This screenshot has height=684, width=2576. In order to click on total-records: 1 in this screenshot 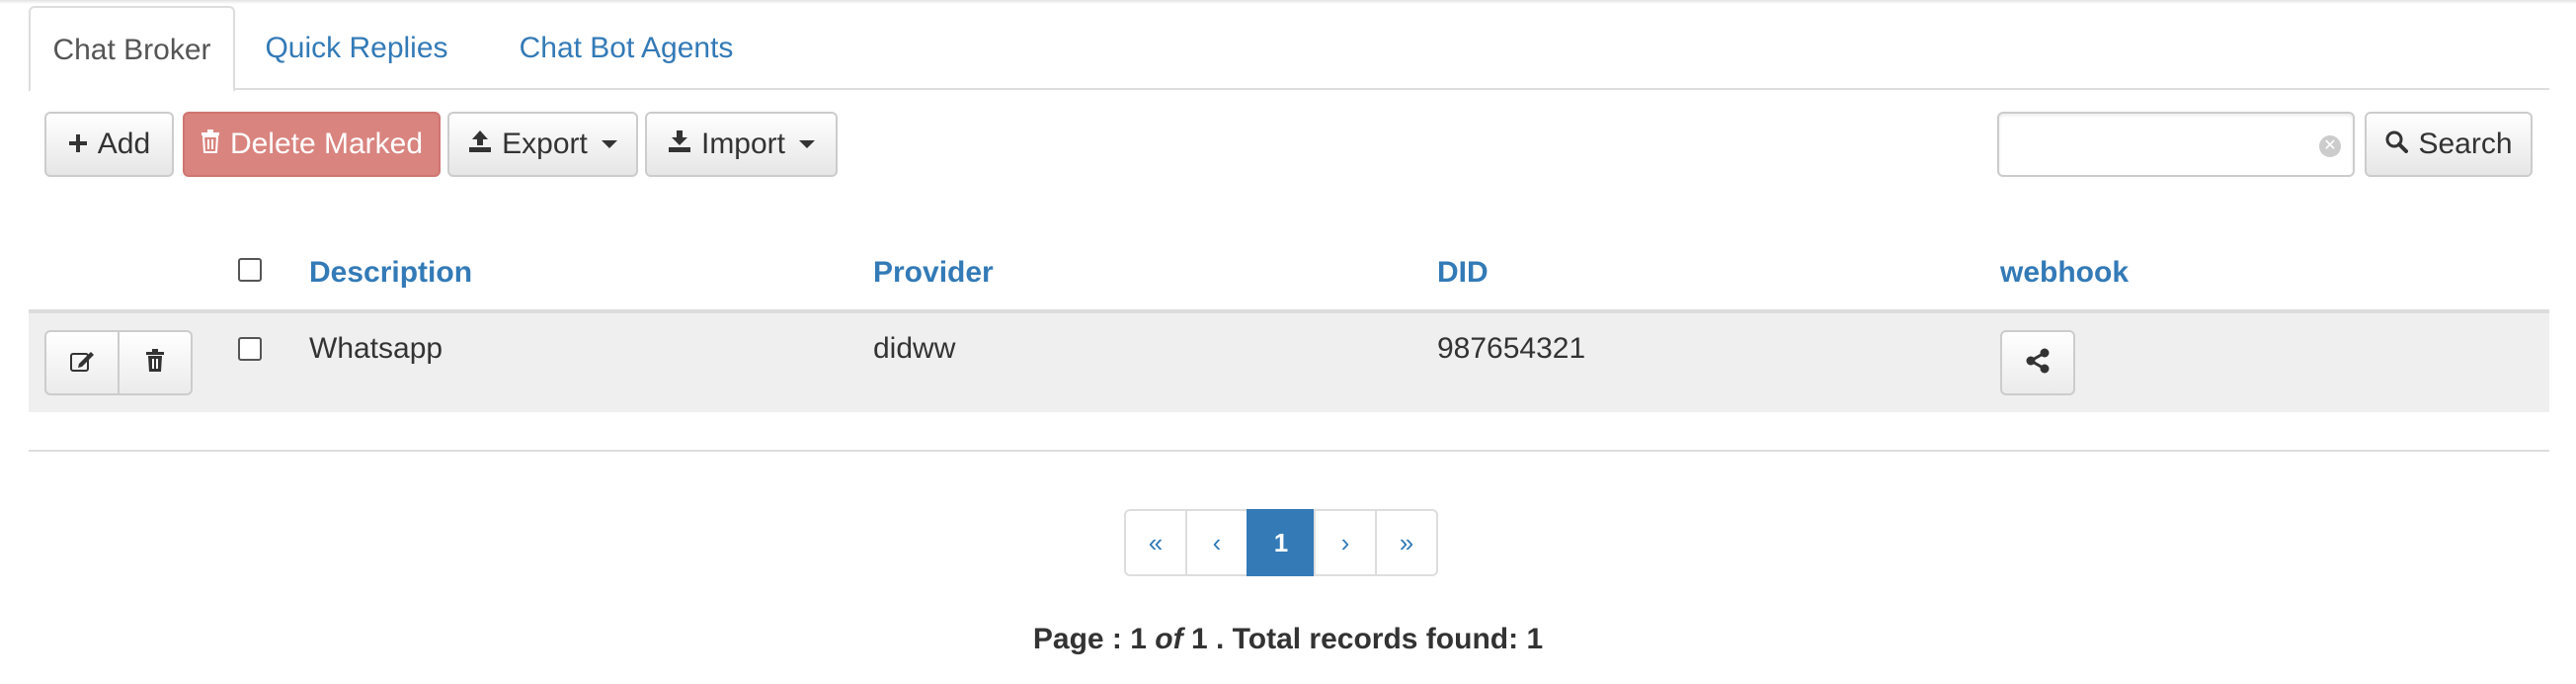, I will do `click(1535, 639)`.